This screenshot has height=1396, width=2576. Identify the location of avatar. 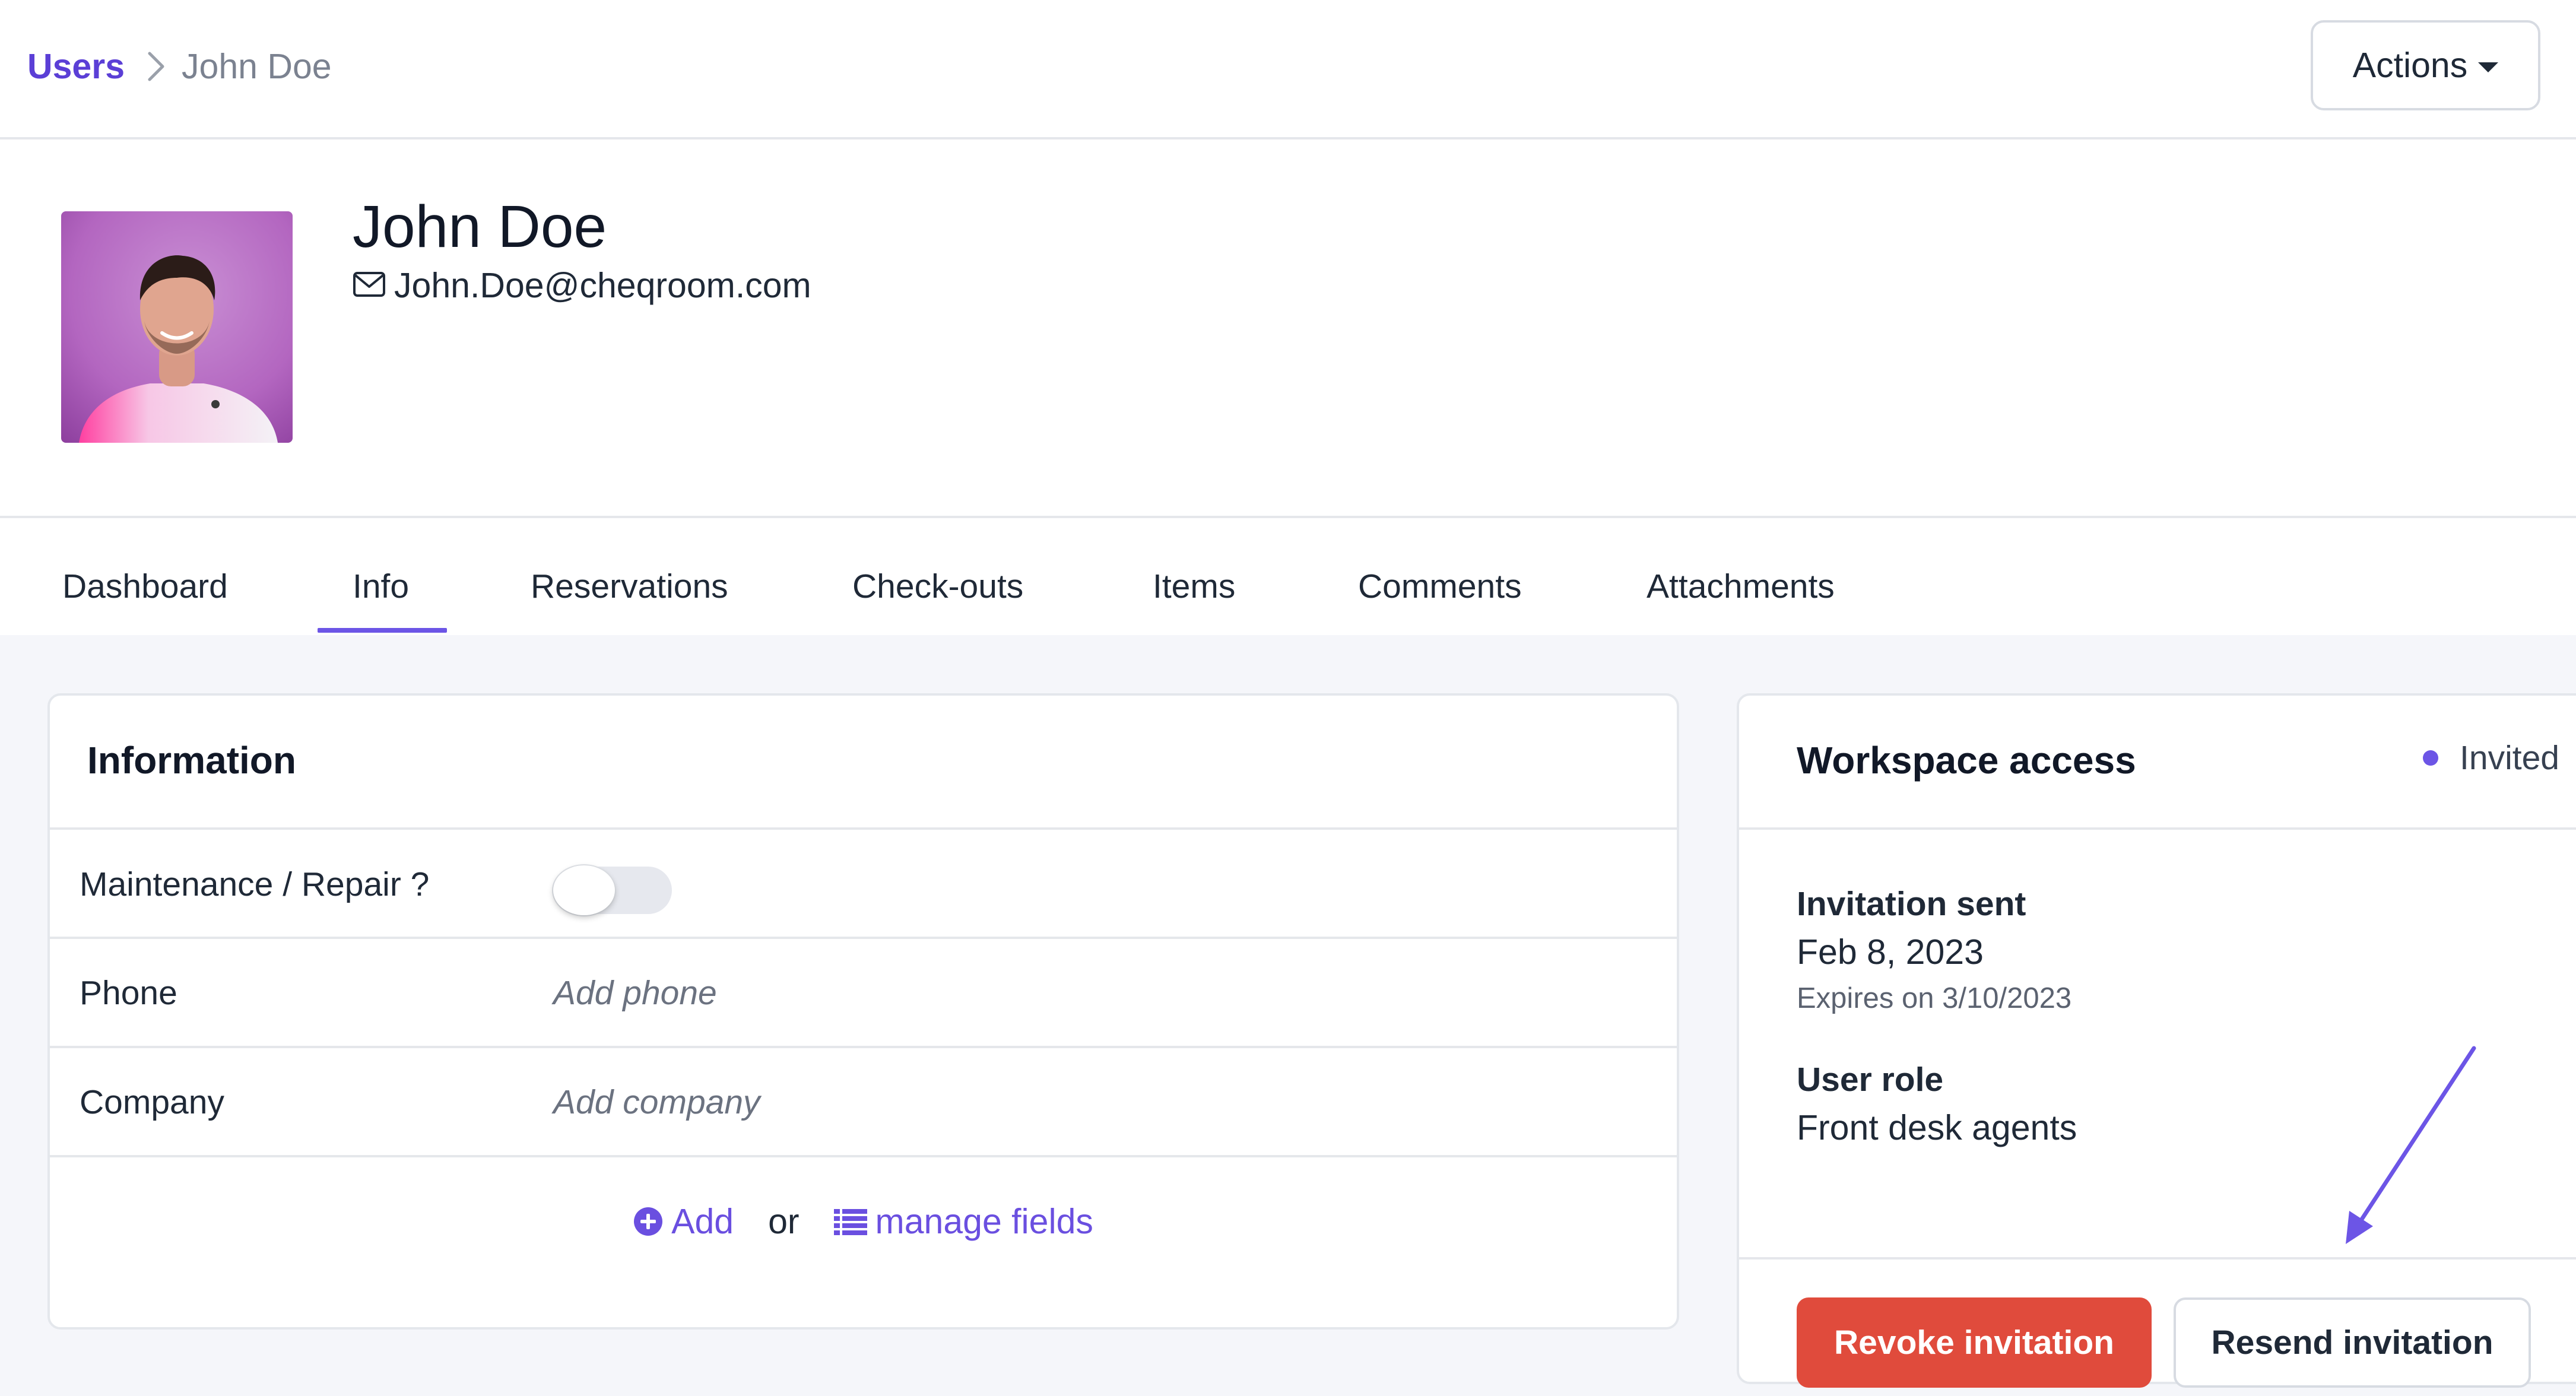
(177, 327).